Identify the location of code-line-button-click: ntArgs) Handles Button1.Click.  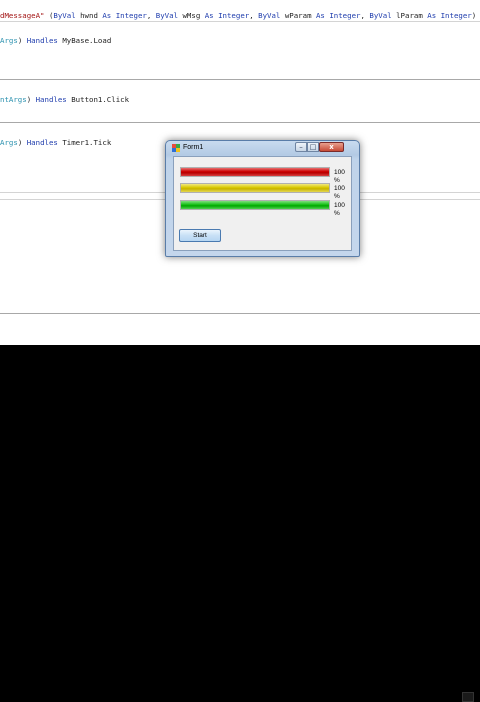
(64, 100).